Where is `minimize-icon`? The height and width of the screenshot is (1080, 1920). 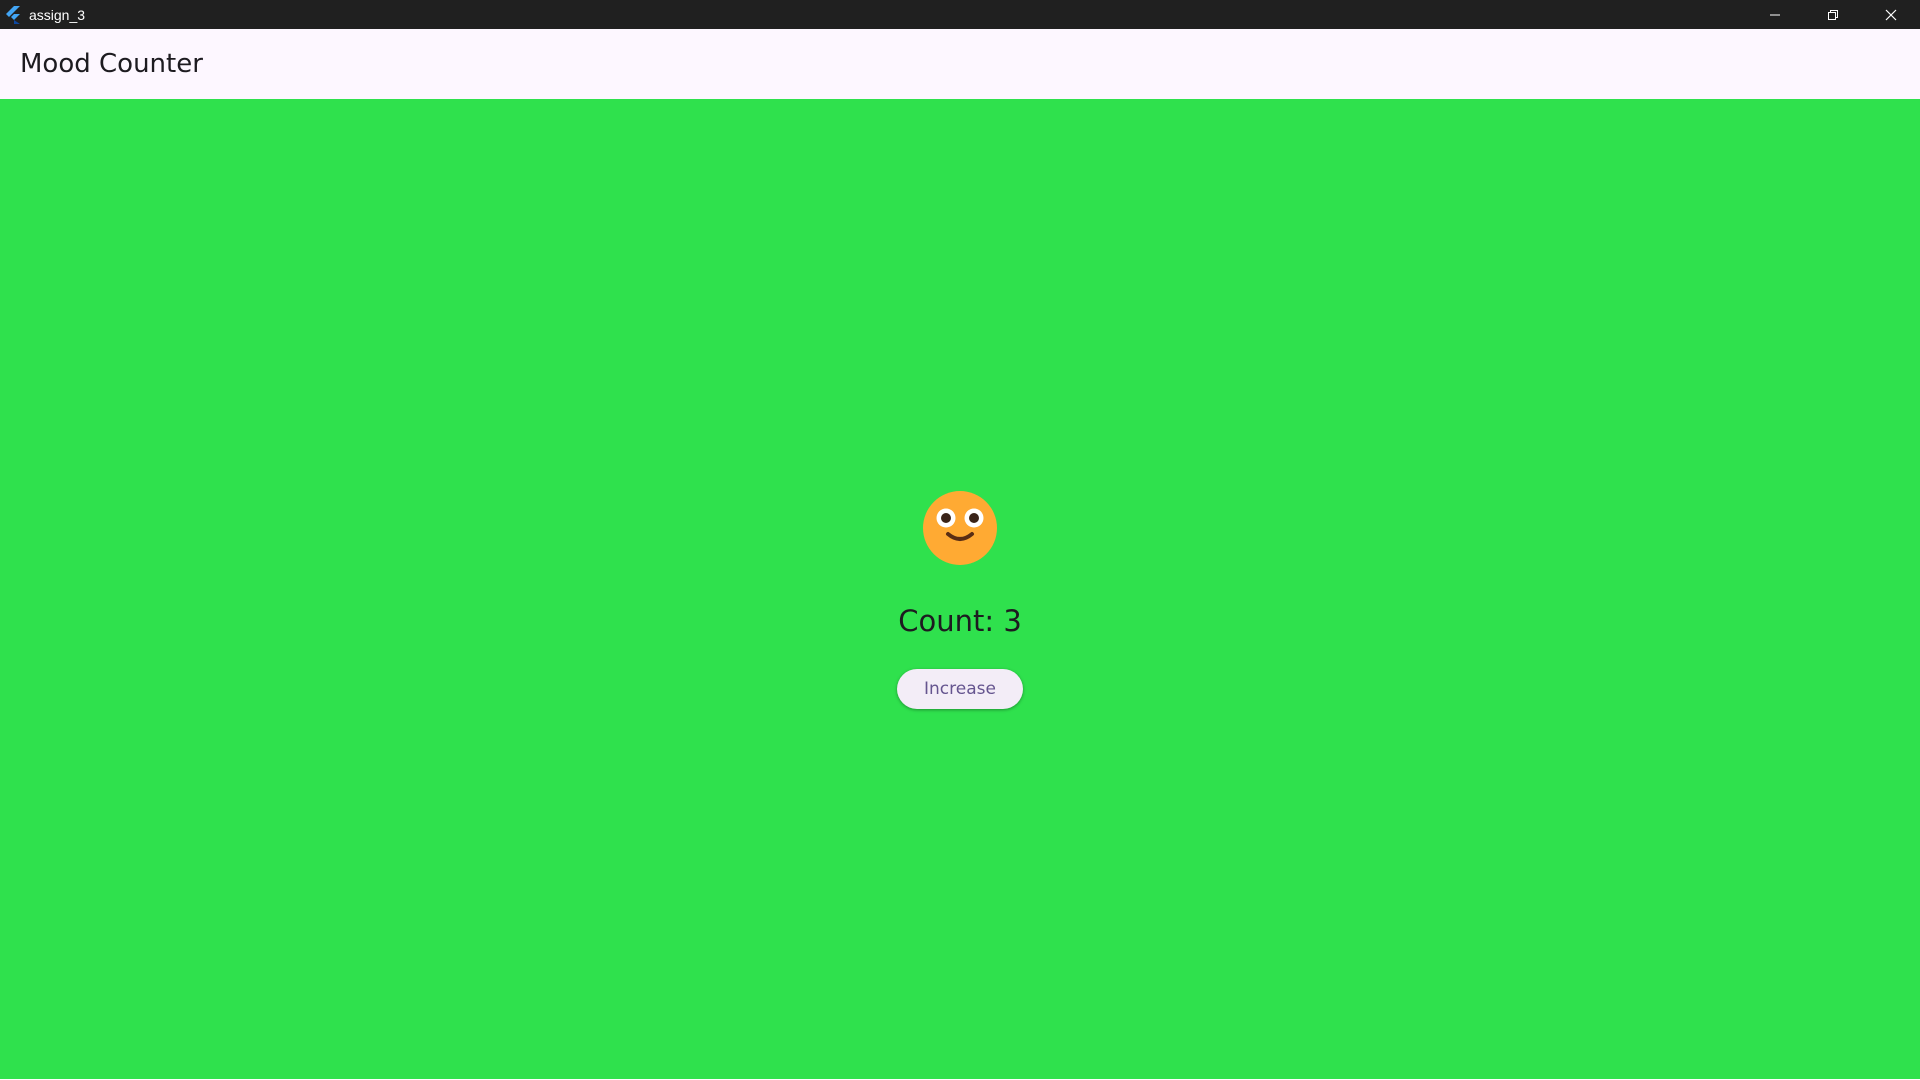
minimize-icon is located at coordinates (1775, 14).